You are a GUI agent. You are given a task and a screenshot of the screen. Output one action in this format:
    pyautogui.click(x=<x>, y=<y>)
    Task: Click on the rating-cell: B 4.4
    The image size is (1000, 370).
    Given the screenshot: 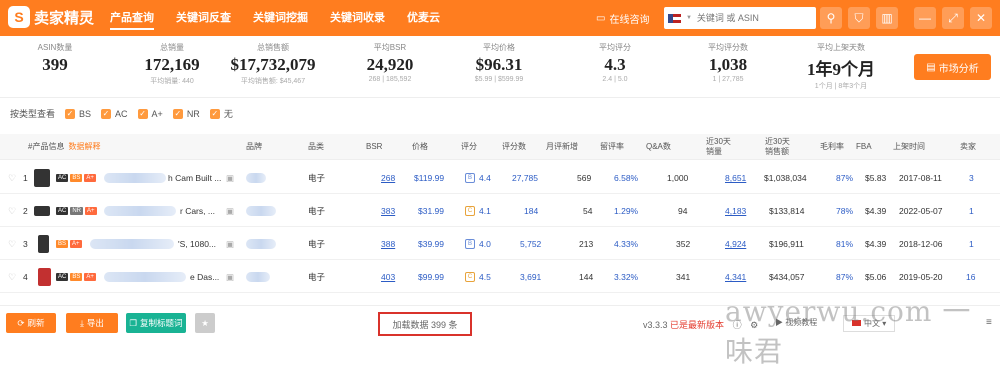 What is the action you would take?
    pyautogui.click(x=478, y=178)
    